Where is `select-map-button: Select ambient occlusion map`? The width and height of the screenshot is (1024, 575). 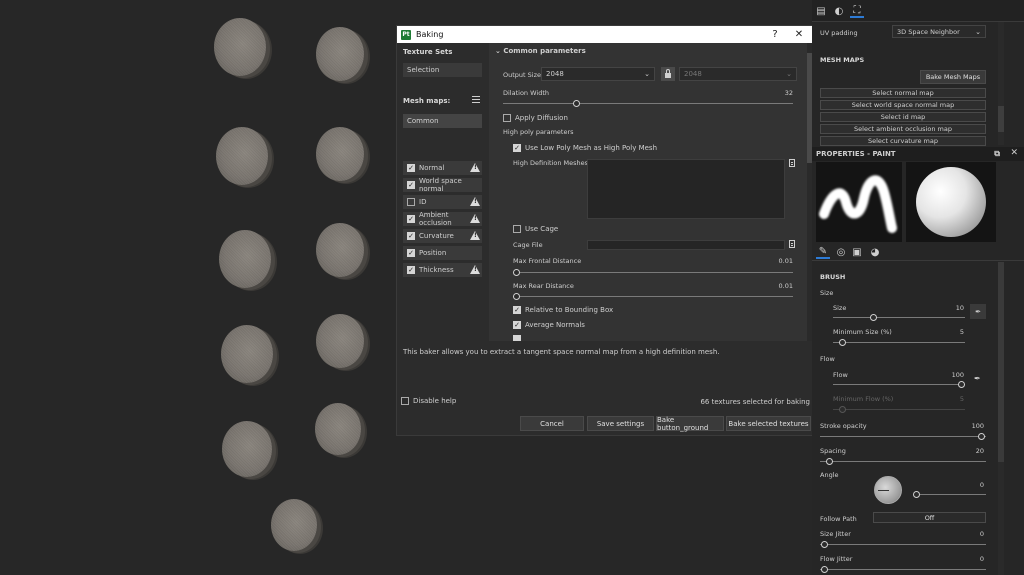 select-map-button: Select ambient occlusion map is located at coordinates (903, 129).